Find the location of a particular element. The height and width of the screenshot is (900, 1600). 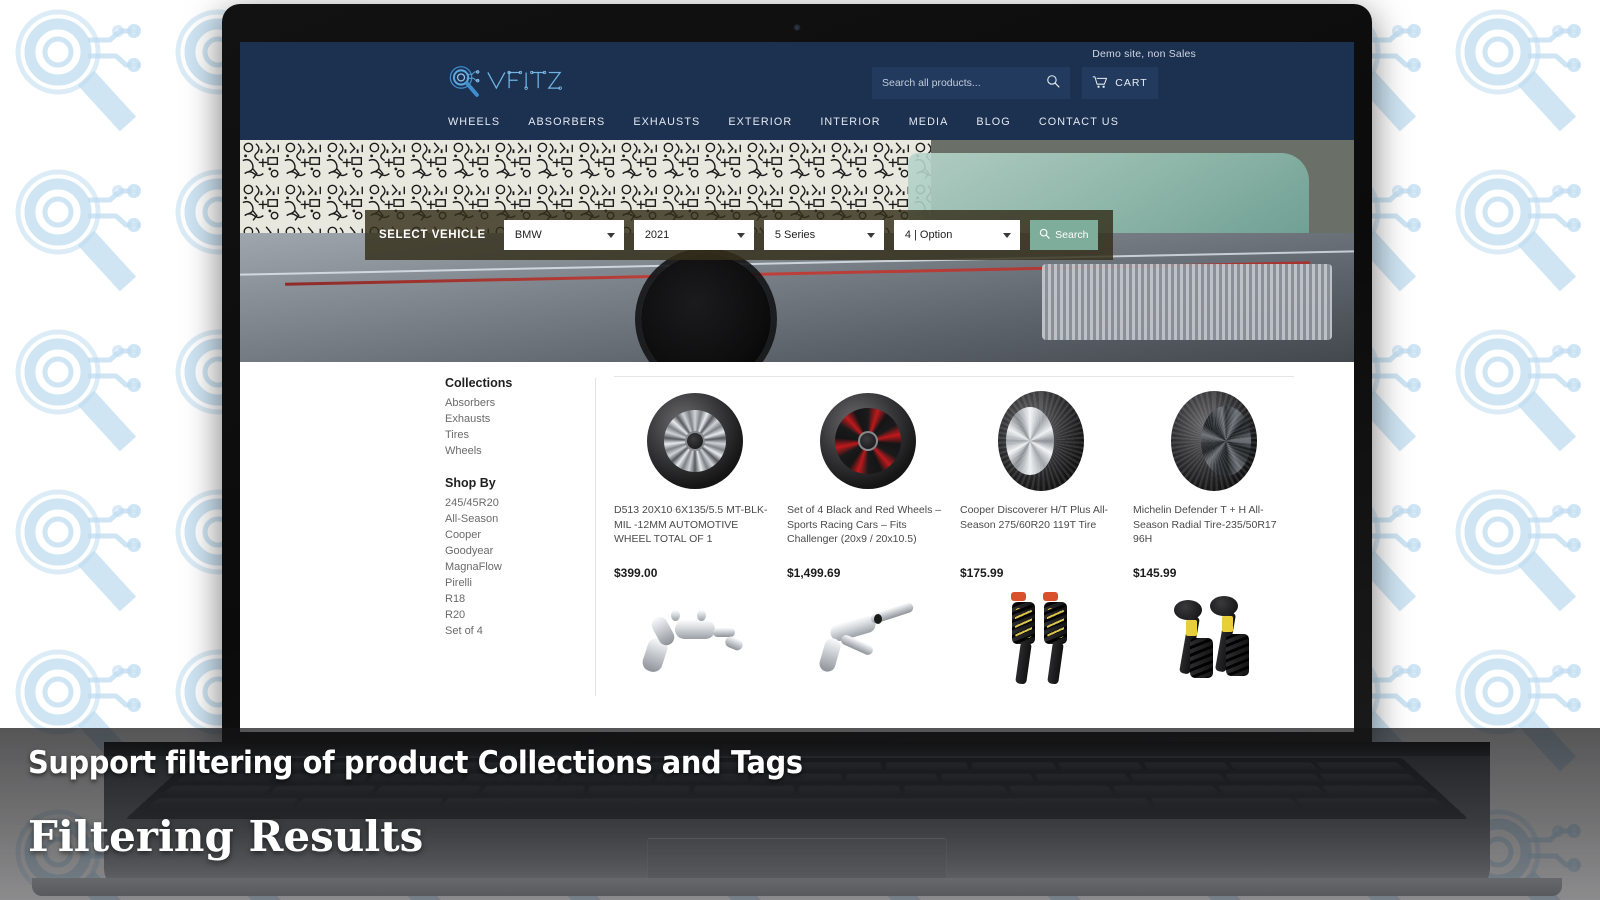

coilover-shock-pair-red-cap-image is located at coordinates (1040, 634).